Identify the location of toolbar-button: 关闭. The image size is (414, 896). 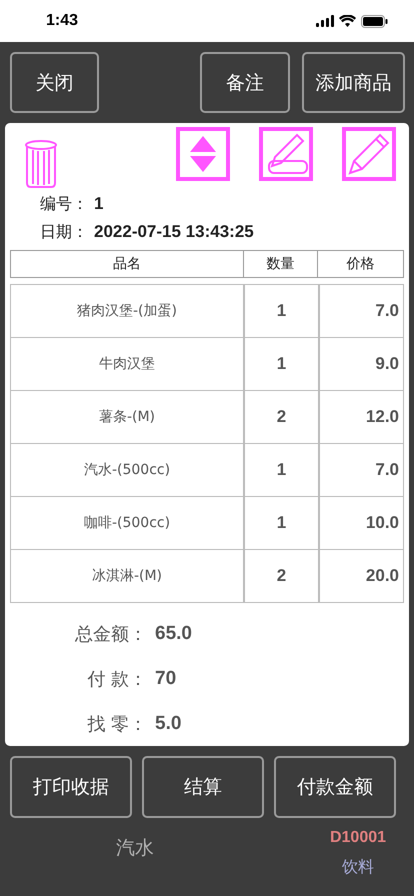
(54, 82).